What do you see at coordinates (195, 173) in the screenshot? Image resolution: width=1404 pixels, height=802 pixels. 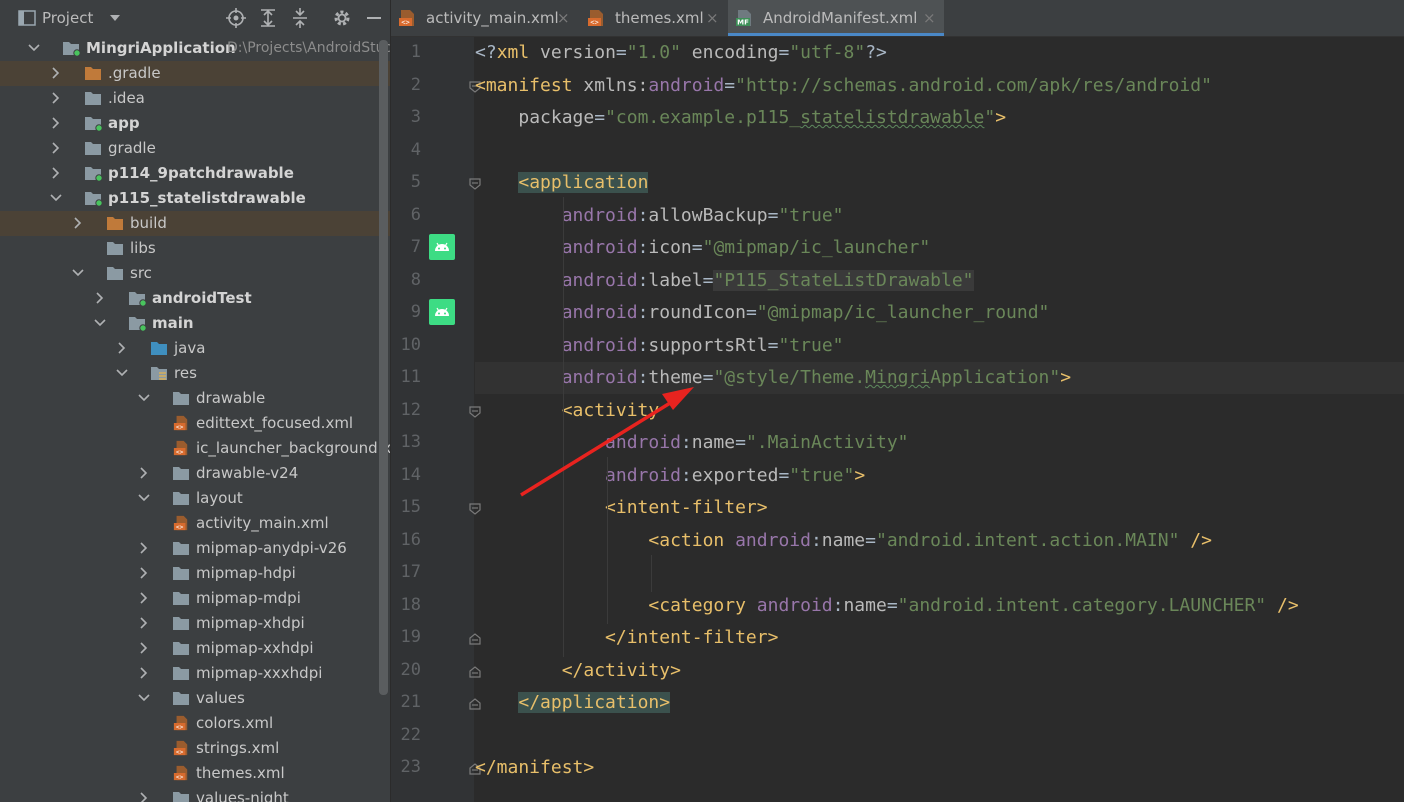 I see `tree-node: p114_9patchdrawable` at bounding box center [195, 173].